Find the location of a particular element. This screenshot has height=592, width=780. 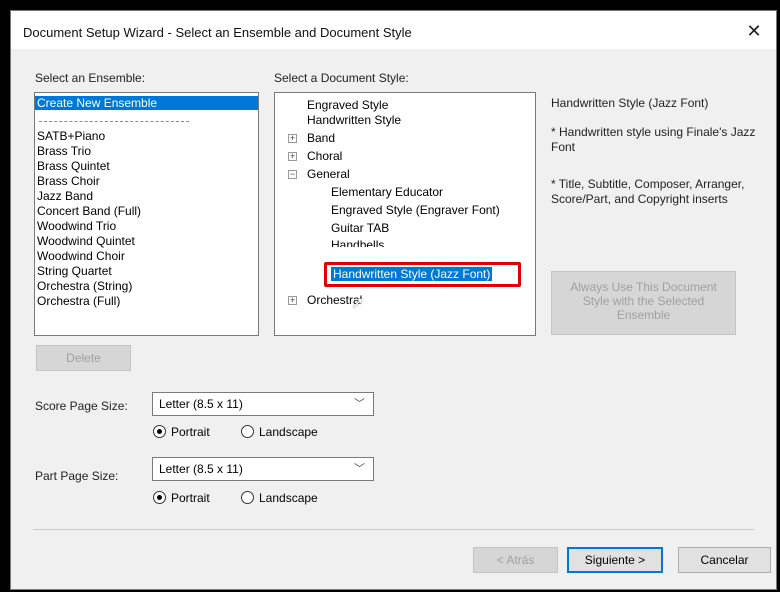

list-item: String Quartet is located at coordinates (146, 271).